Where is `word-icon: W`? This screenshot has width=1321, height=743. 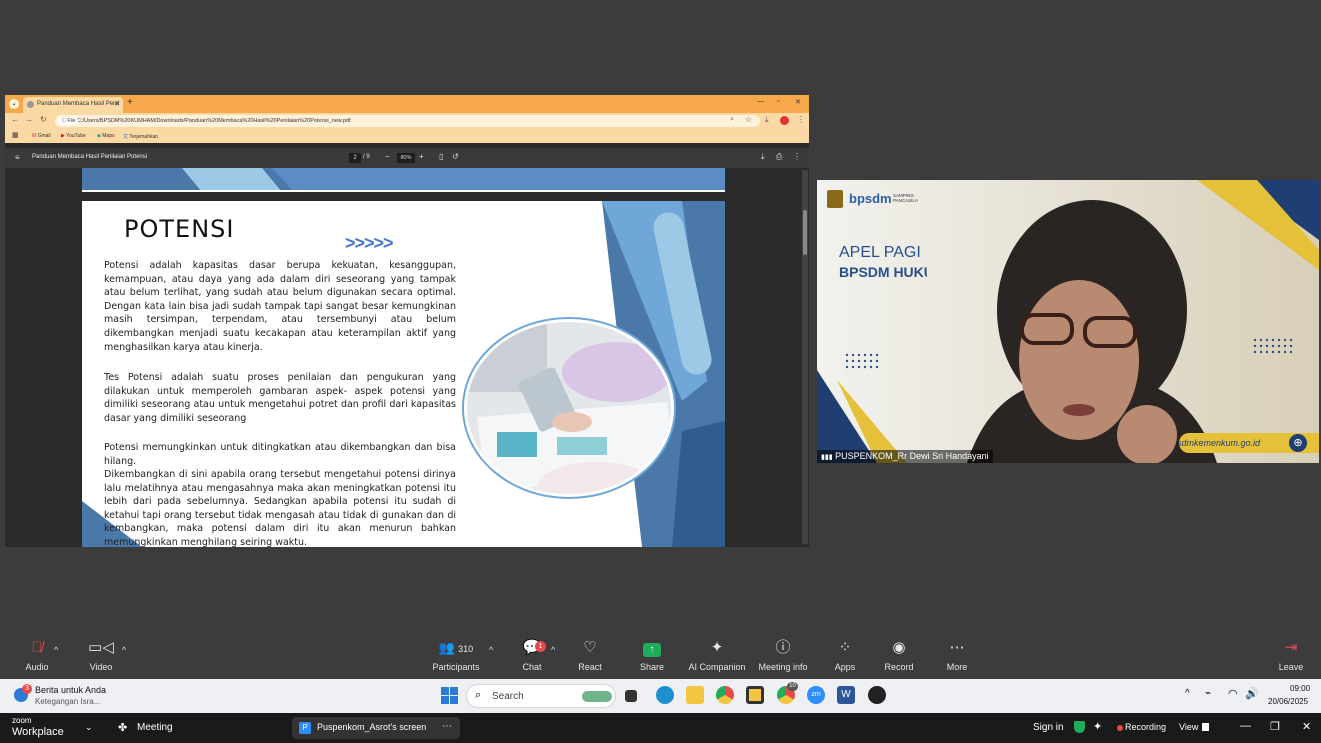 word-icon: W is located at coordinates (846, 695).